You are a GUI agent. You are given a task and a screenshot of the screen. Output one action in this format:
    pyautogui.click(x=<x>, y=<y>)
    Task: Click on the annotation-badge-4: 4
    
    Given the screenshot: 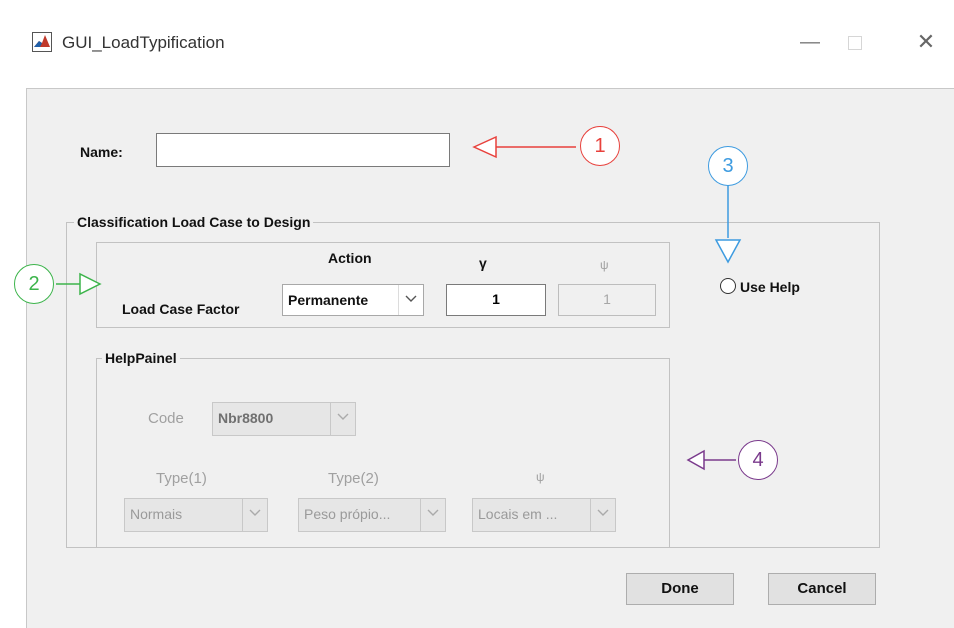 What is the action you would take?
    pyautogui.click(x=758, y=460)
    